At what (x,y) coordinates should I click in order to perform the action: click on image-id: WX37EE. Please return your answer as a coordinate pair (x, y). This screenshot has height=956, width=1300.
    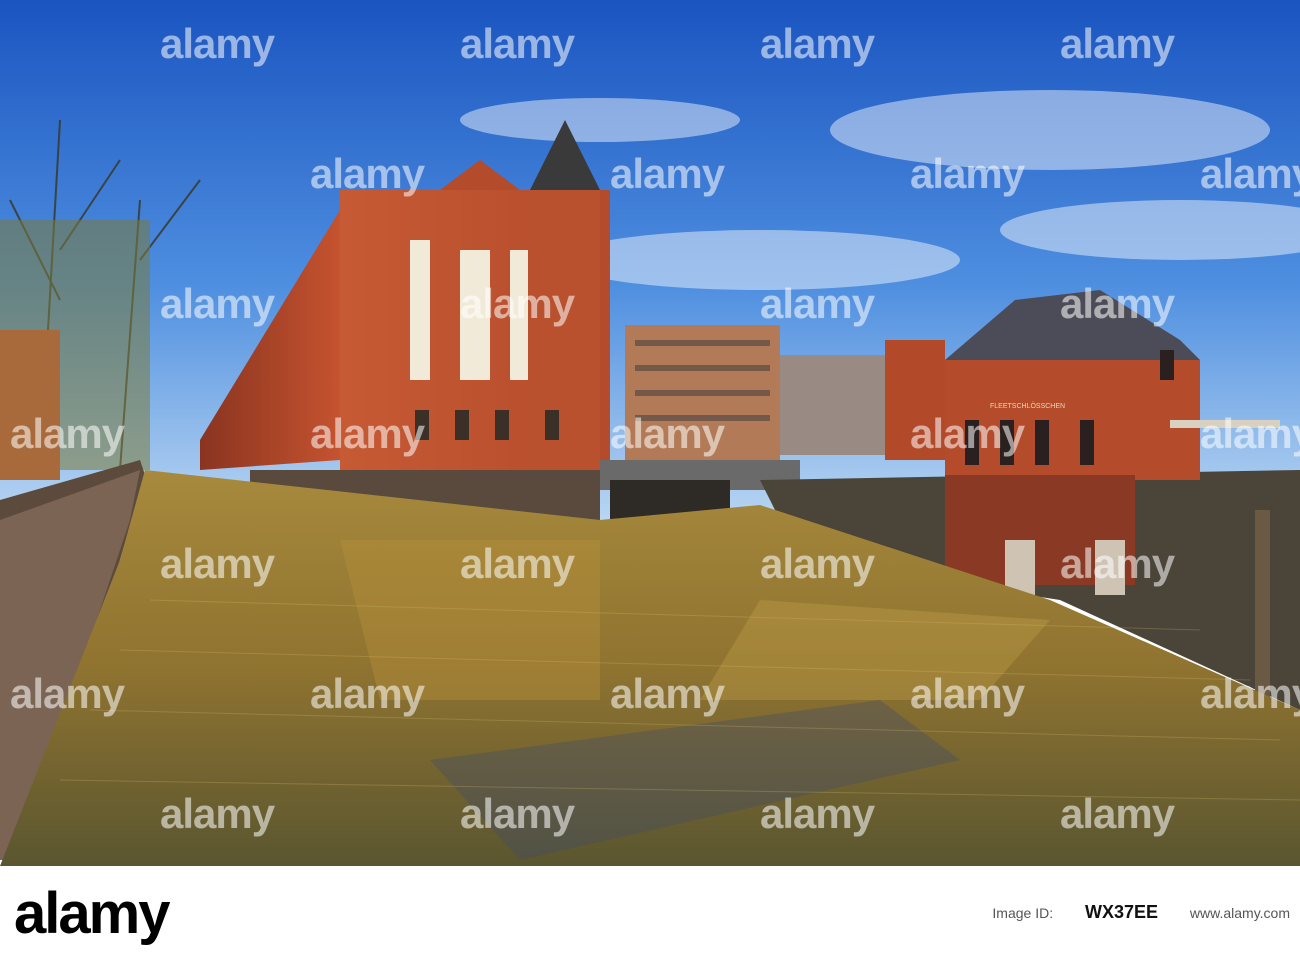
    Looking at the image, I should click on (1121, 912).